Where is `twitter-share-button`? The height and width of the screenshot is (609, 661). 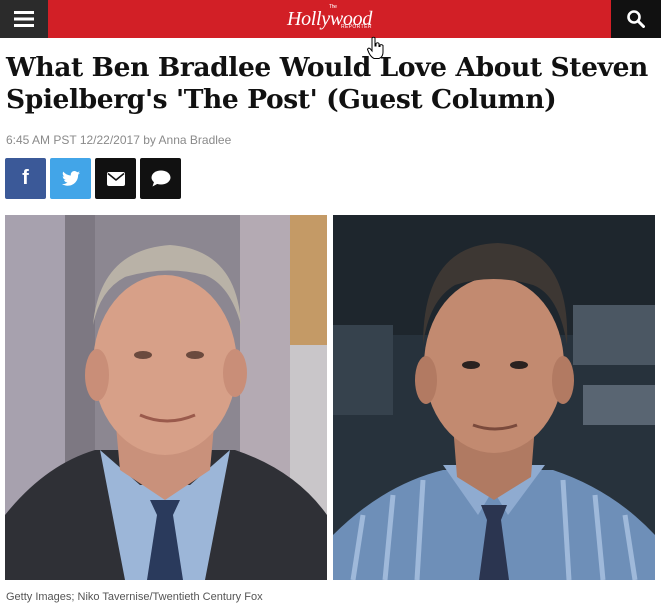 twitter-share-button is located at coordinates (70, 178).